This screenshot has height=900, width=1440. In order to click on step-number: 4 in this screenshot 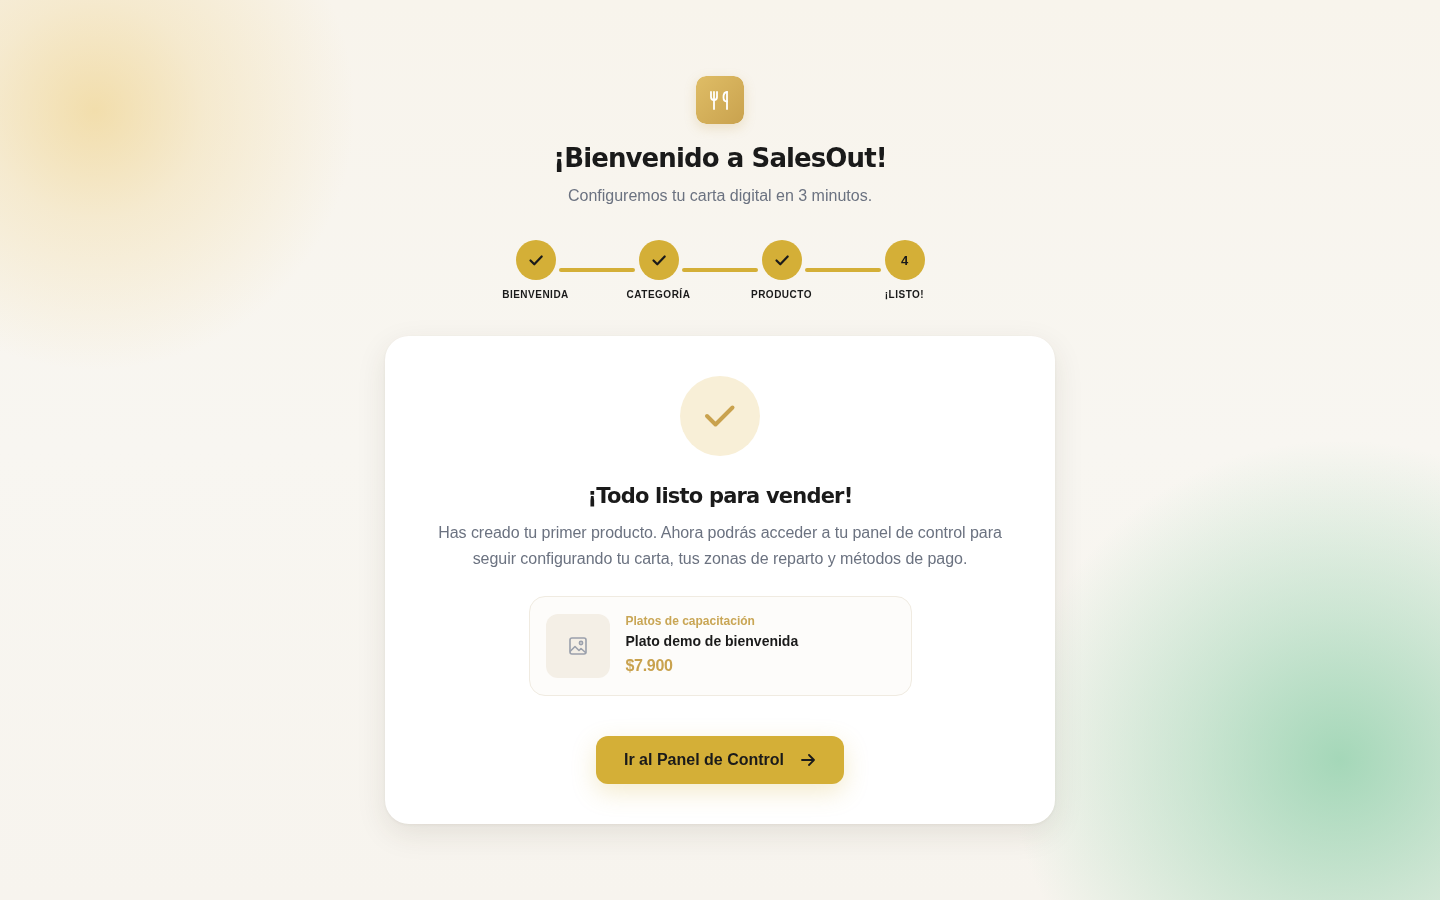, I will do `click(904, 260)`.